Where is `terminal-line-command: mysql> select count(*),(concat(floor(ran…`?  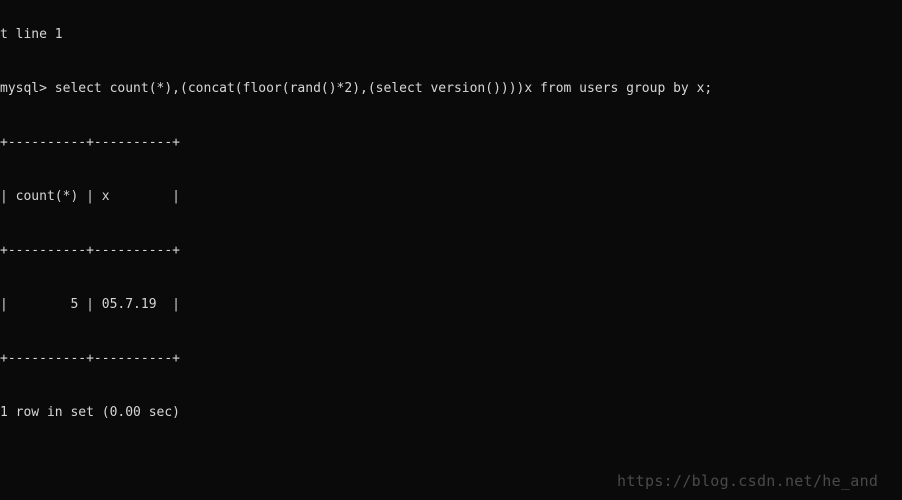
terminal-line-command: mysql> select count(*),(concat(floor(ran… is located at coordinates (356, 88).